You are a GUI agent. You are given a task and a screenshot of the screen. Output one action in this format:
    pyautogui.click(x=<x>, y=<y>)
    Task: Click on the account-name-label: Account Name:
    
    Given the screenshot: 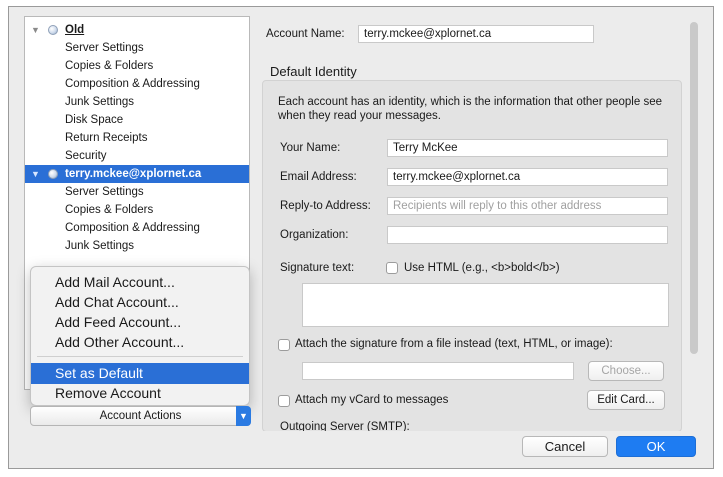 What is the action you would take?
    pyautogui.click(x=305, y=34)
    